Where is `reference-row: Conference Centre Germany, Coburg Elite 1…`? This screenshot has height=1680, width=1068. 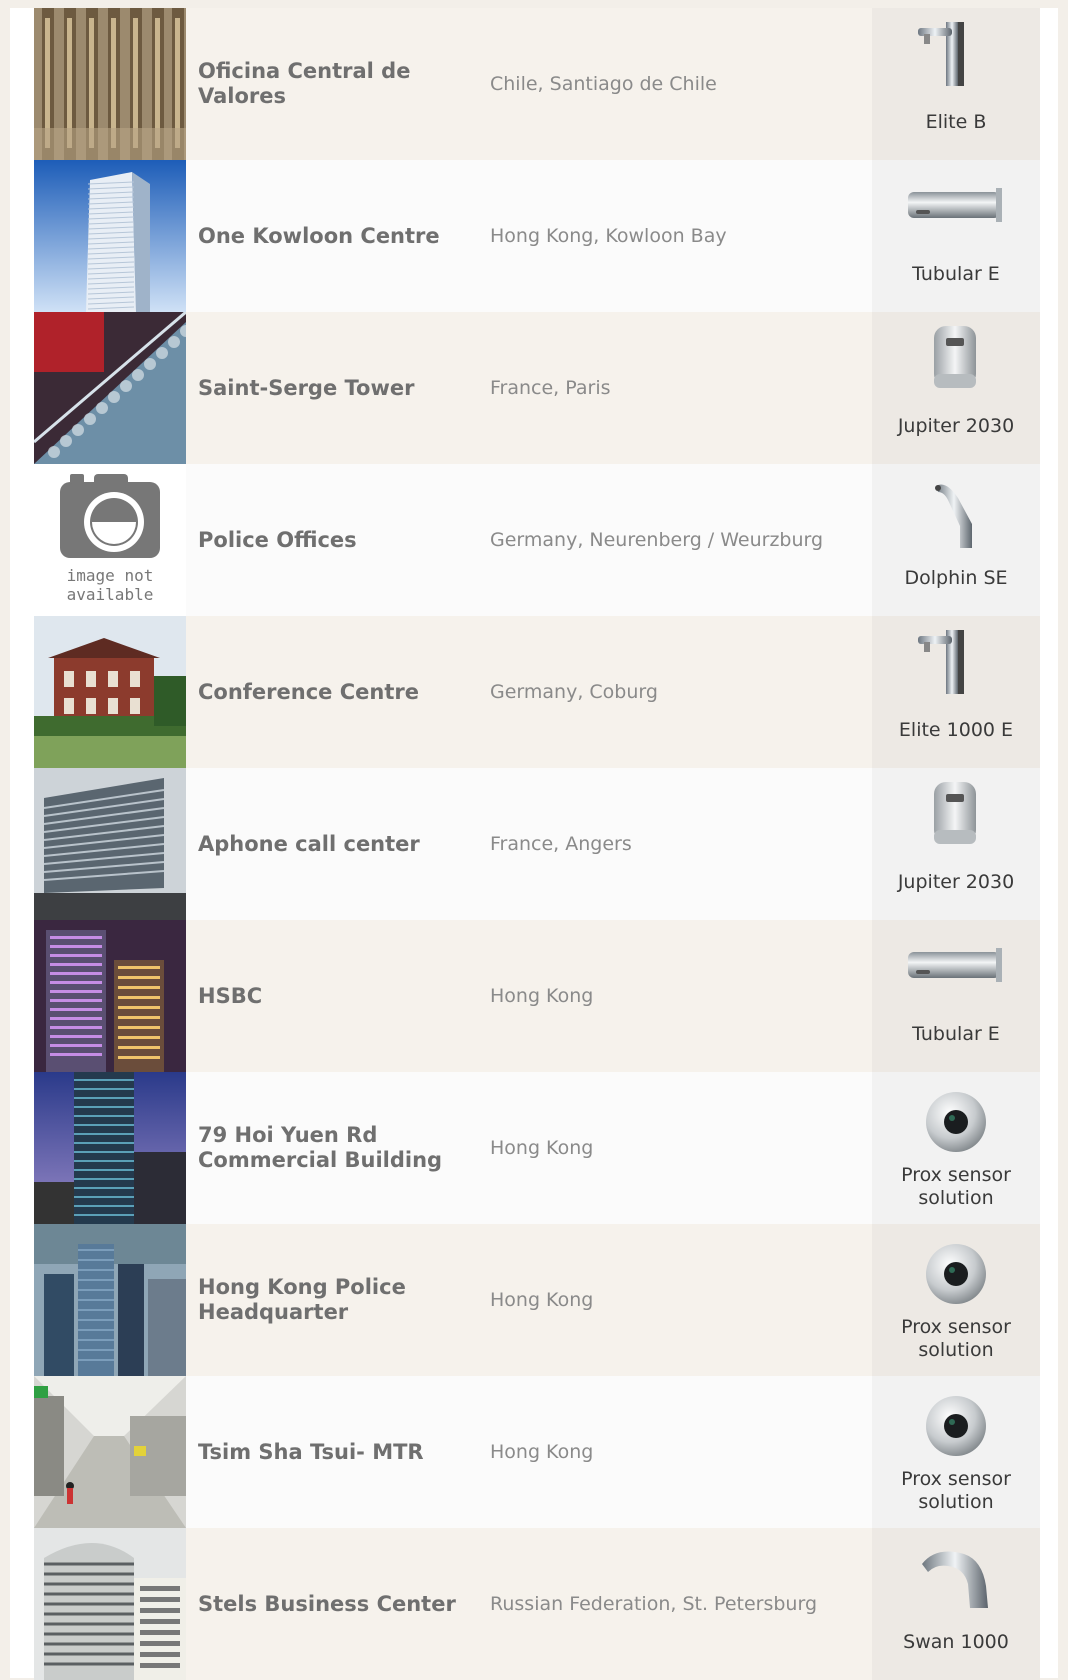
reference-row: Conference Centre Germany, Coburg Elite 1… is located at coordinates (545, 692).